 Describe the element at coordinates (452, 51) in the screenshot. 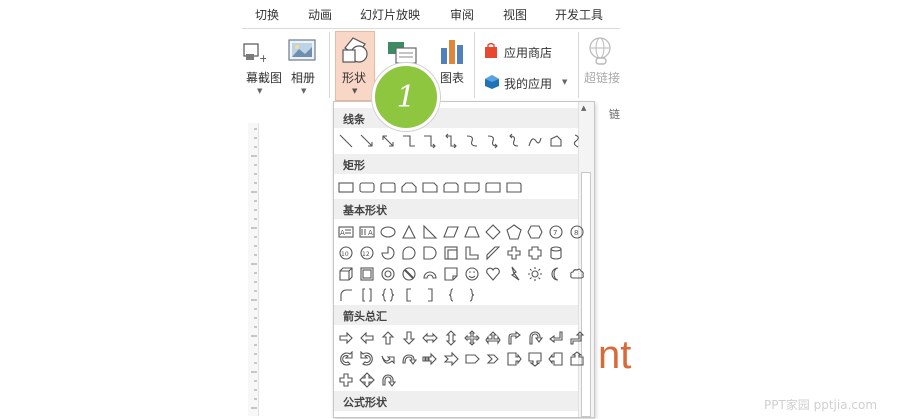

I see `chart-button` at that location.